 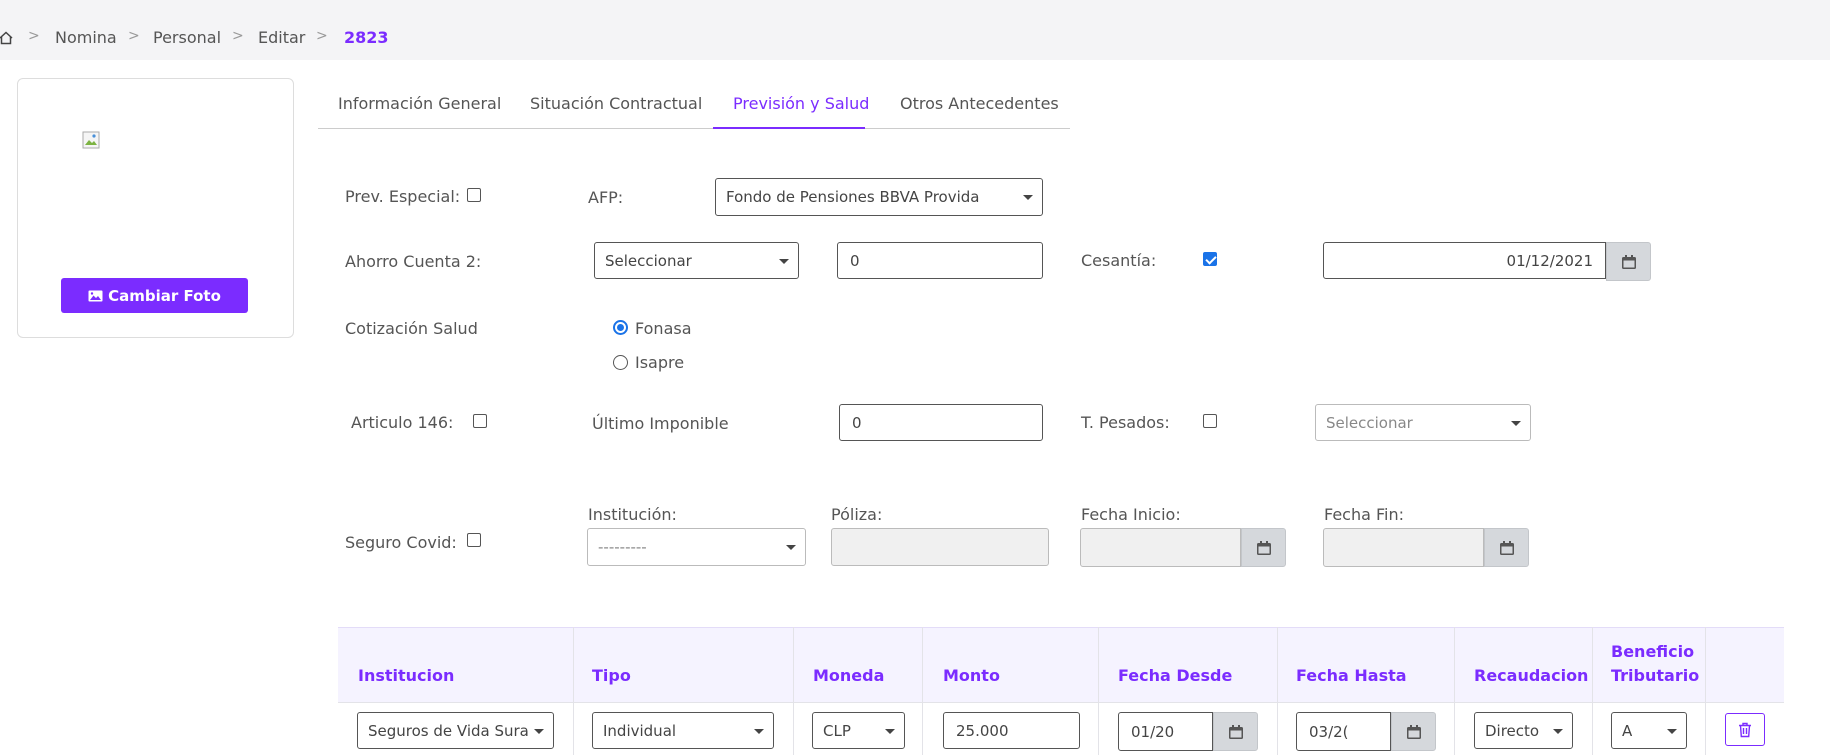 I want to click on t-pesados-select: Seleccionar, so click(x=1423, y=422).